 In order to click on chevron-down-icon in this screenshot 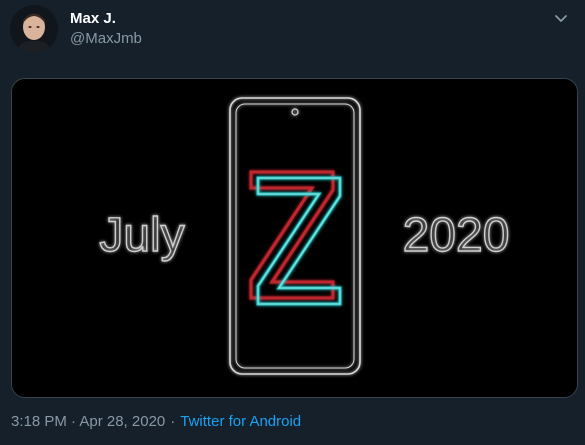, I will do `click(561, 18)`.